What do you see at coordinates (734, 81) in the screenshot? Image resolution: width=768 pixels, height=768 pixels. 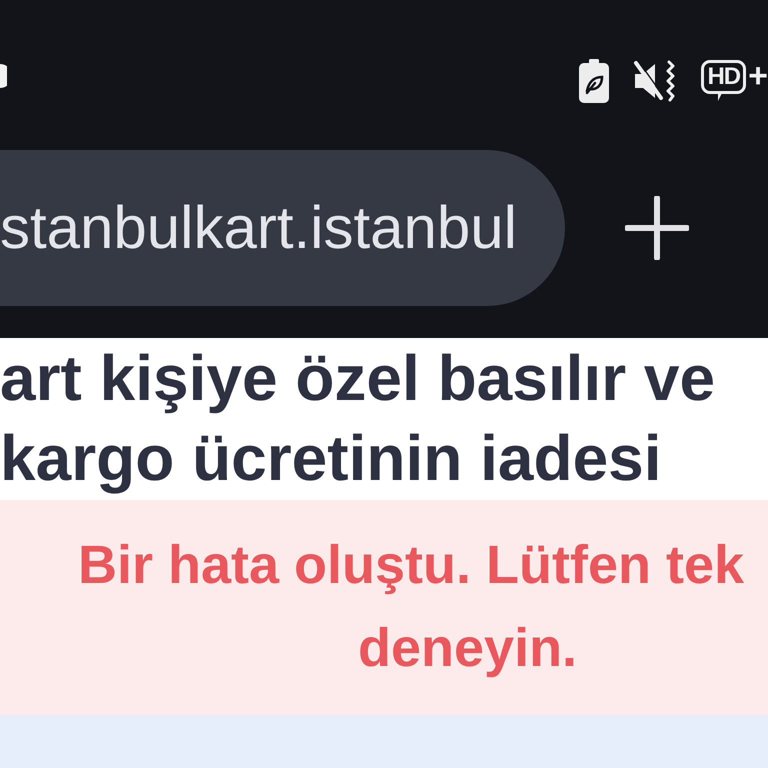 I see `hd-voice-label: HD +` at bounding box center [734, 81].